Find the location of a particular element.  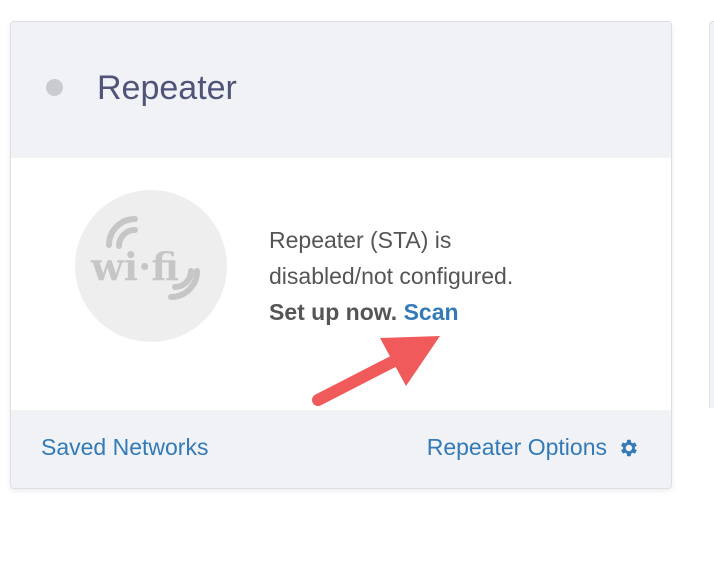

gear-icon is located at coordinates (628, 447).